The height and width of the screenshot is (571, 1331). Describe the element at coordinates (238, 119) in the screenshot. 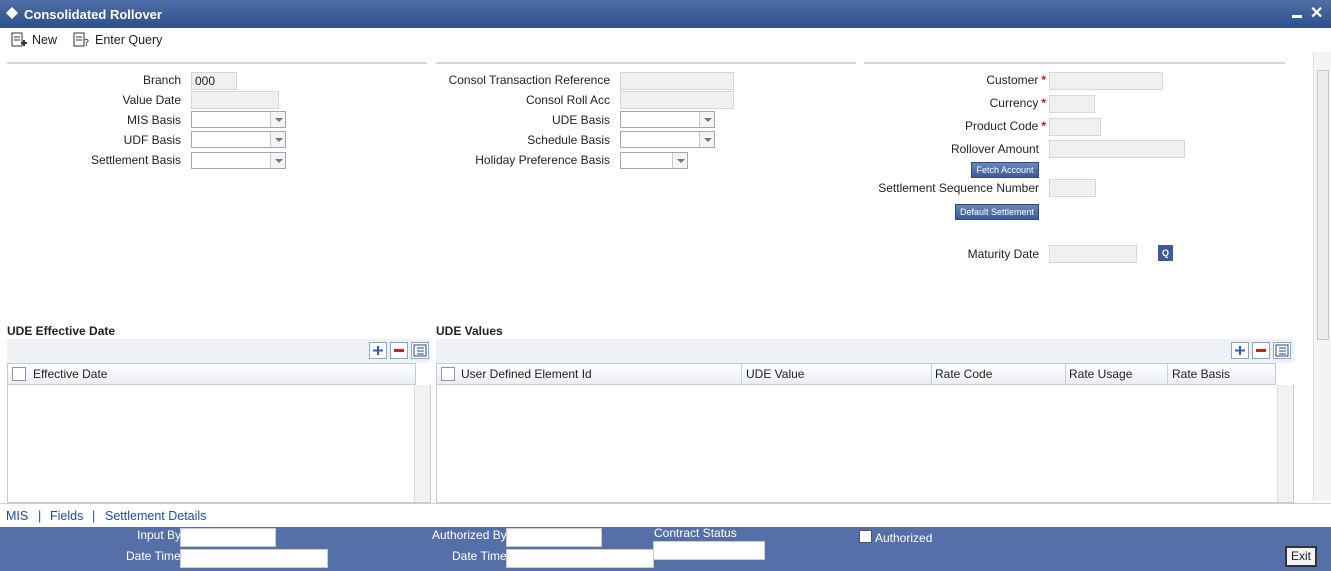

I see `mis-basis-select` at that location.